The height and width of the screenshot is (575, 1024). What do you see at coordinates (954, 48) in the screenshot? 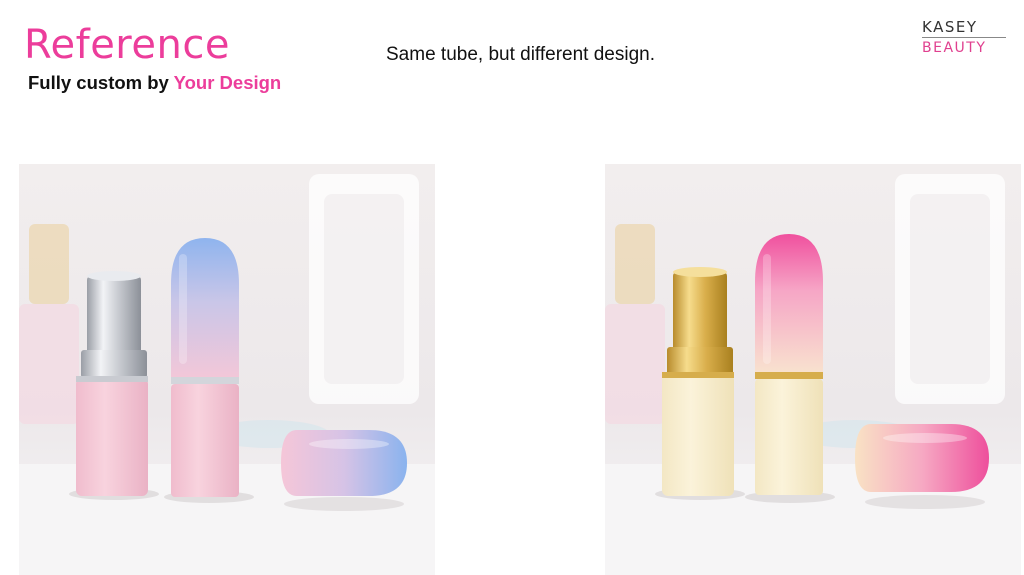
I see `logo-line-2: BEAUTY` at bounding box center [954, 48].